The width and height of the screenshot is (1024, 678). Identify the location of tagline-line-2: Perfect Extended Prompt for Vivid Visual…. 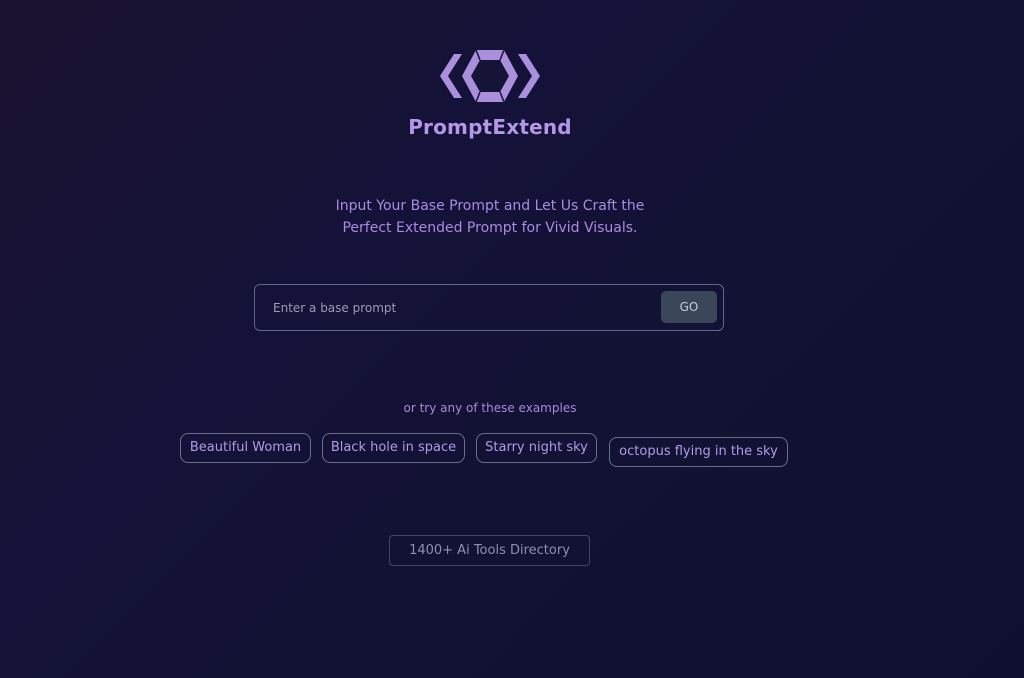
(490, 228).